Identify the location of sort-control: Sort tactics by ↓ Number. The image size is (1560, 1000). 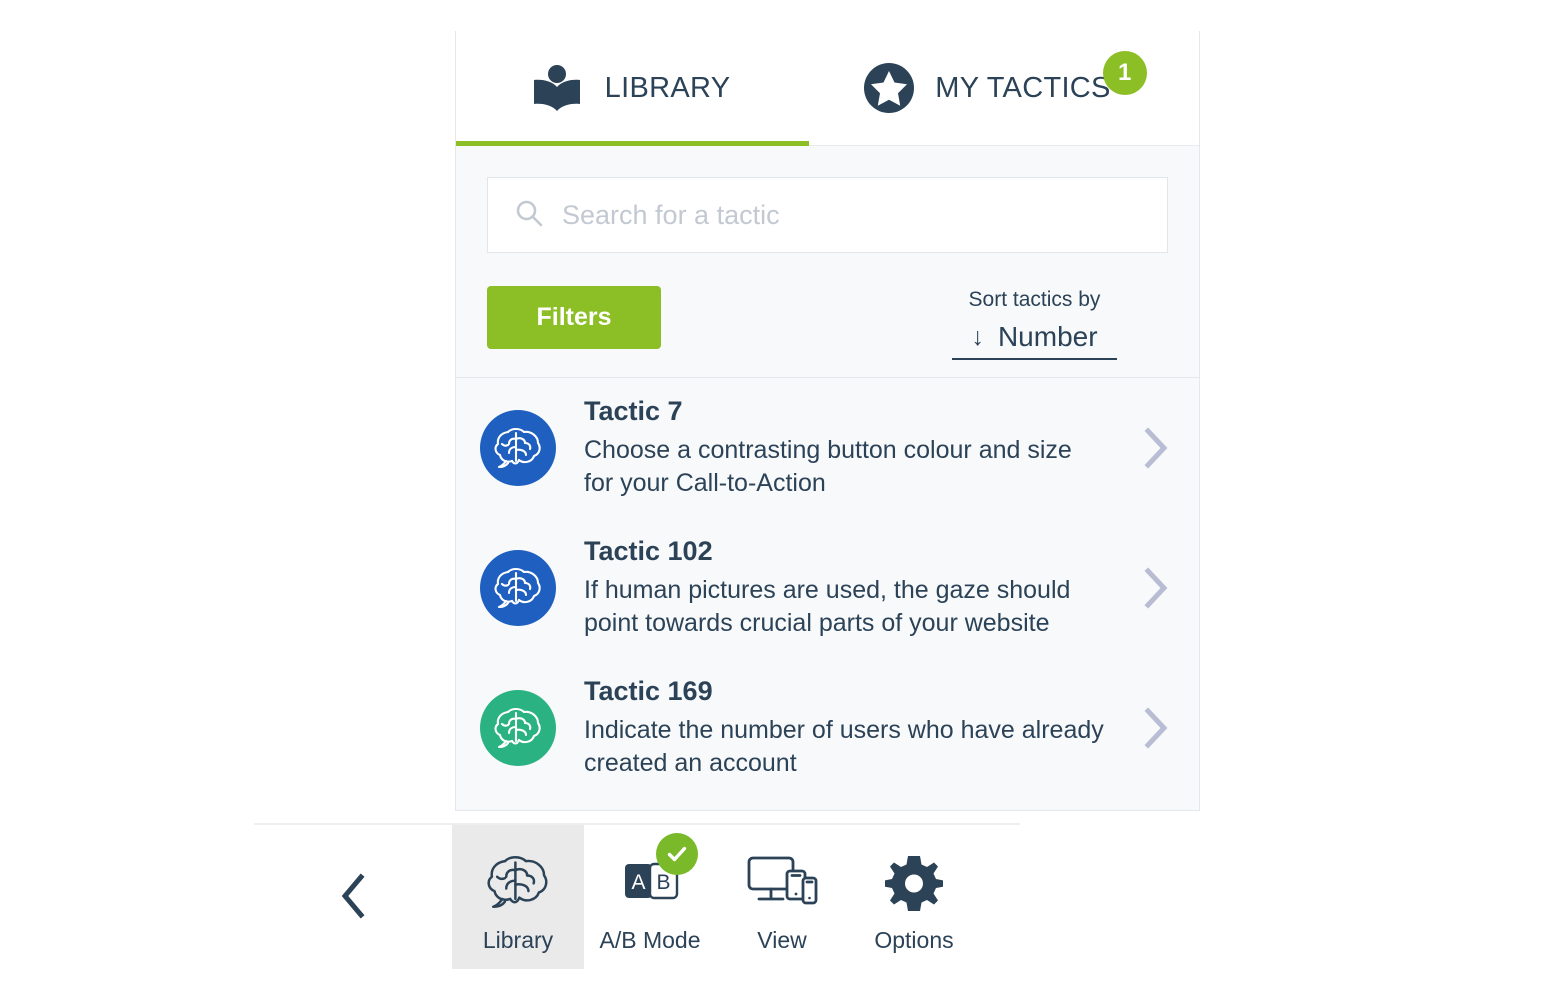
(1060, 323).